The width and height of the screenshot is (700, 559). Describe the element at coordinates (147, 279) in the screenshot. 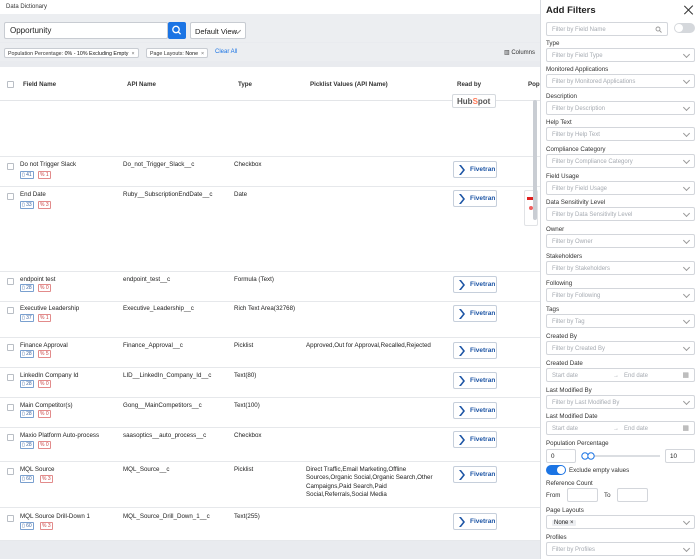

I see `api-name: endpoint_test__c` at that location.